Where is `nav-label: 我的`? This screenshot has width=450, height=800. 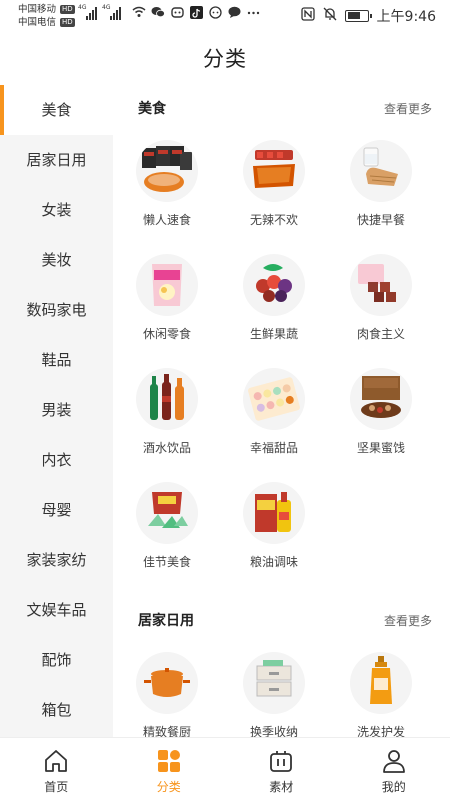
nav-label: 我的 is located at coordinates (393, 787).